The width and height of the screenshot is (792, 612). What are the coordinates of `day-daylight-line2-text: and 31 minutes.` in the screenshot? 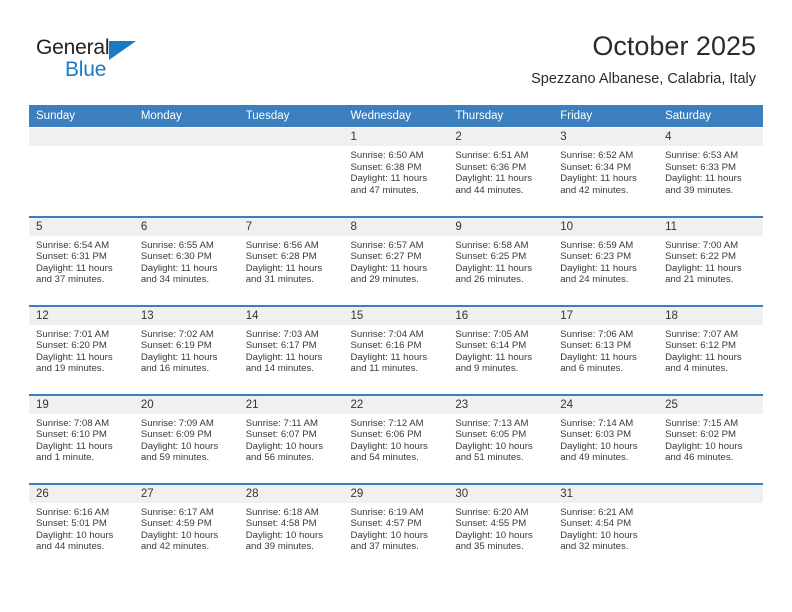 It's located at (279, 280).